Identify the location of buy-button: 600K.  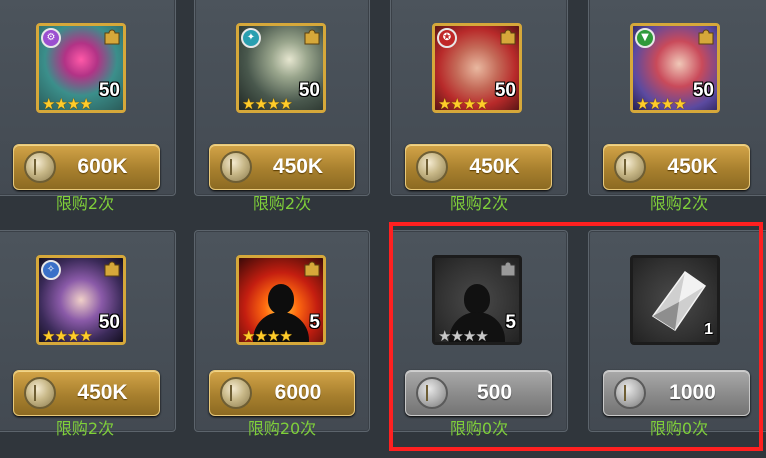
(86, 167).